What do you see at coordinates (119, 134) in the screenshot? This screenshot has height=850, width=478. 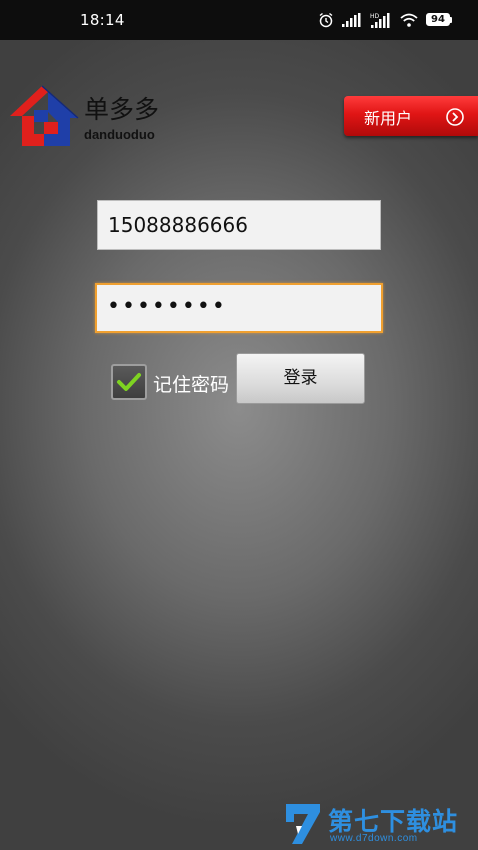 I see `brand-subtitle: danduoduo` at bounding box center [119, 134].